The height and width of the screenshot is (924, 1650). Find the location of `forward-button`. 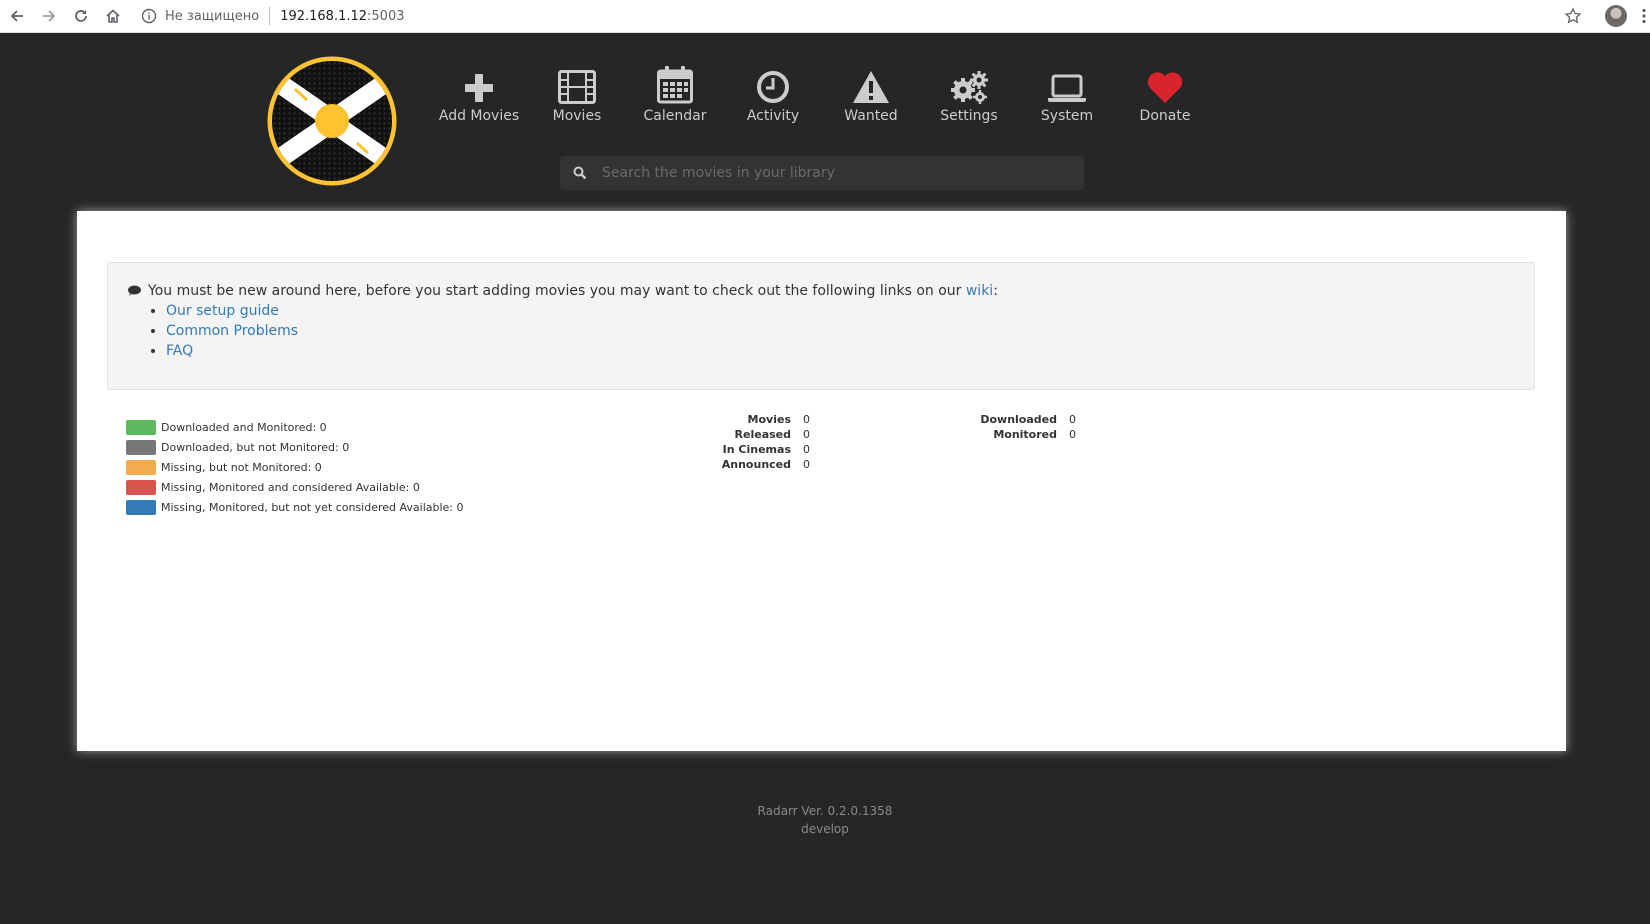

forward-button is located at coordinates (49, 16).